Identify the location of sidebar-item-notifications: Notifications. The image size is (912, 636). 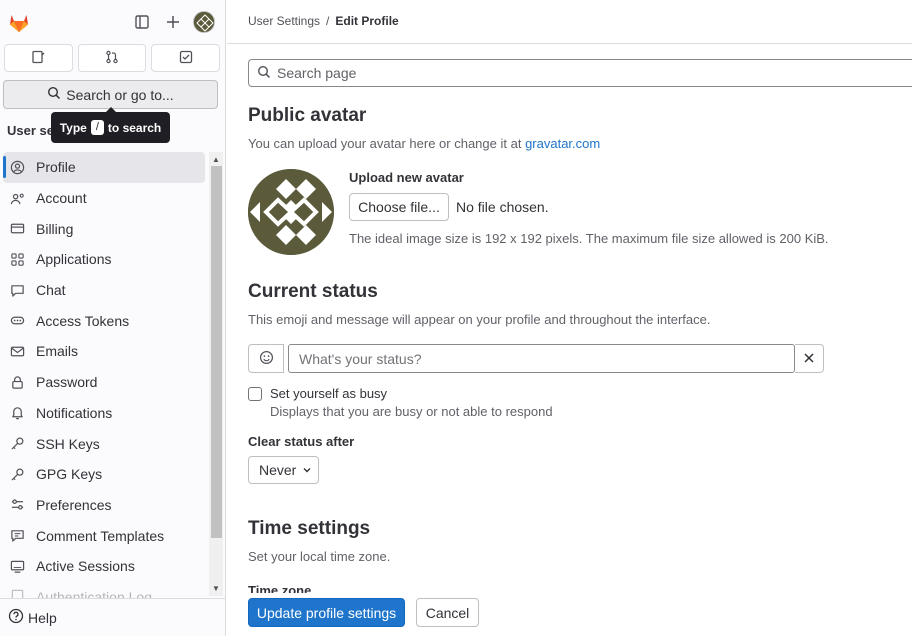
(104, 413).